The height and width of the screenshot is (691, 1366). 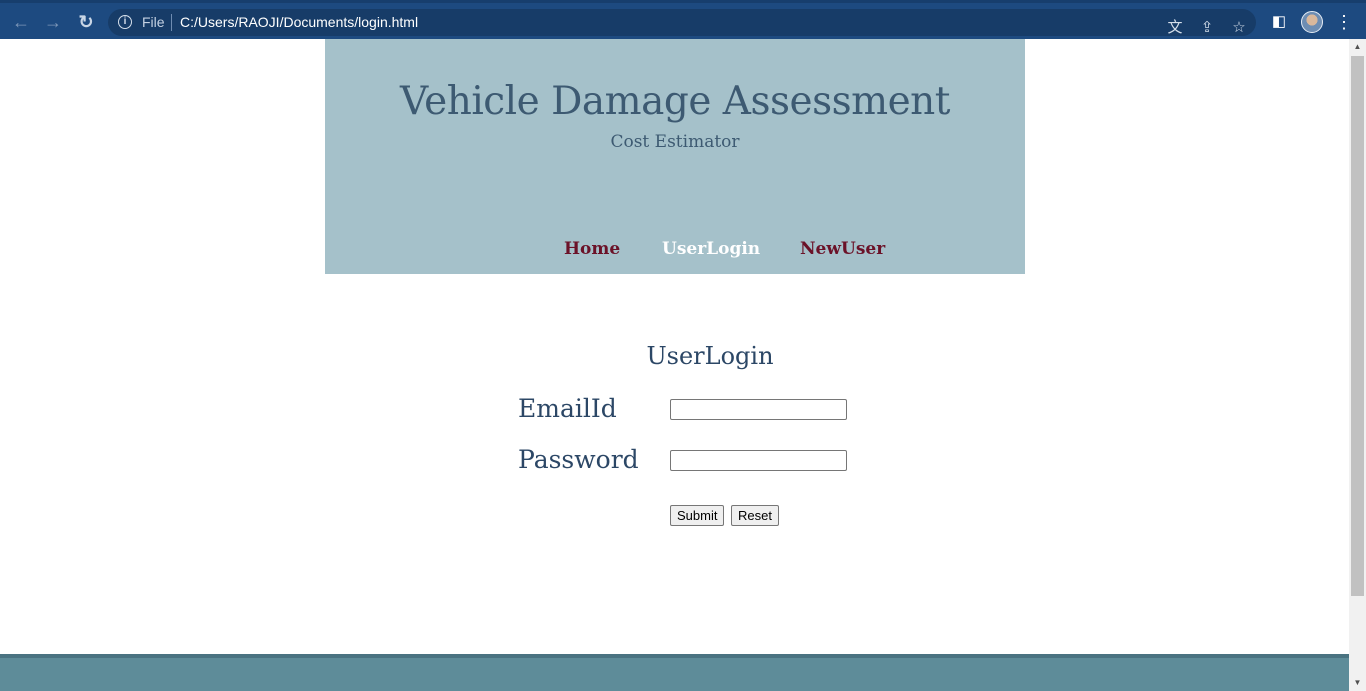 I want to click on bookmark-star-icon: ☆, so click(x=1239, y=28).